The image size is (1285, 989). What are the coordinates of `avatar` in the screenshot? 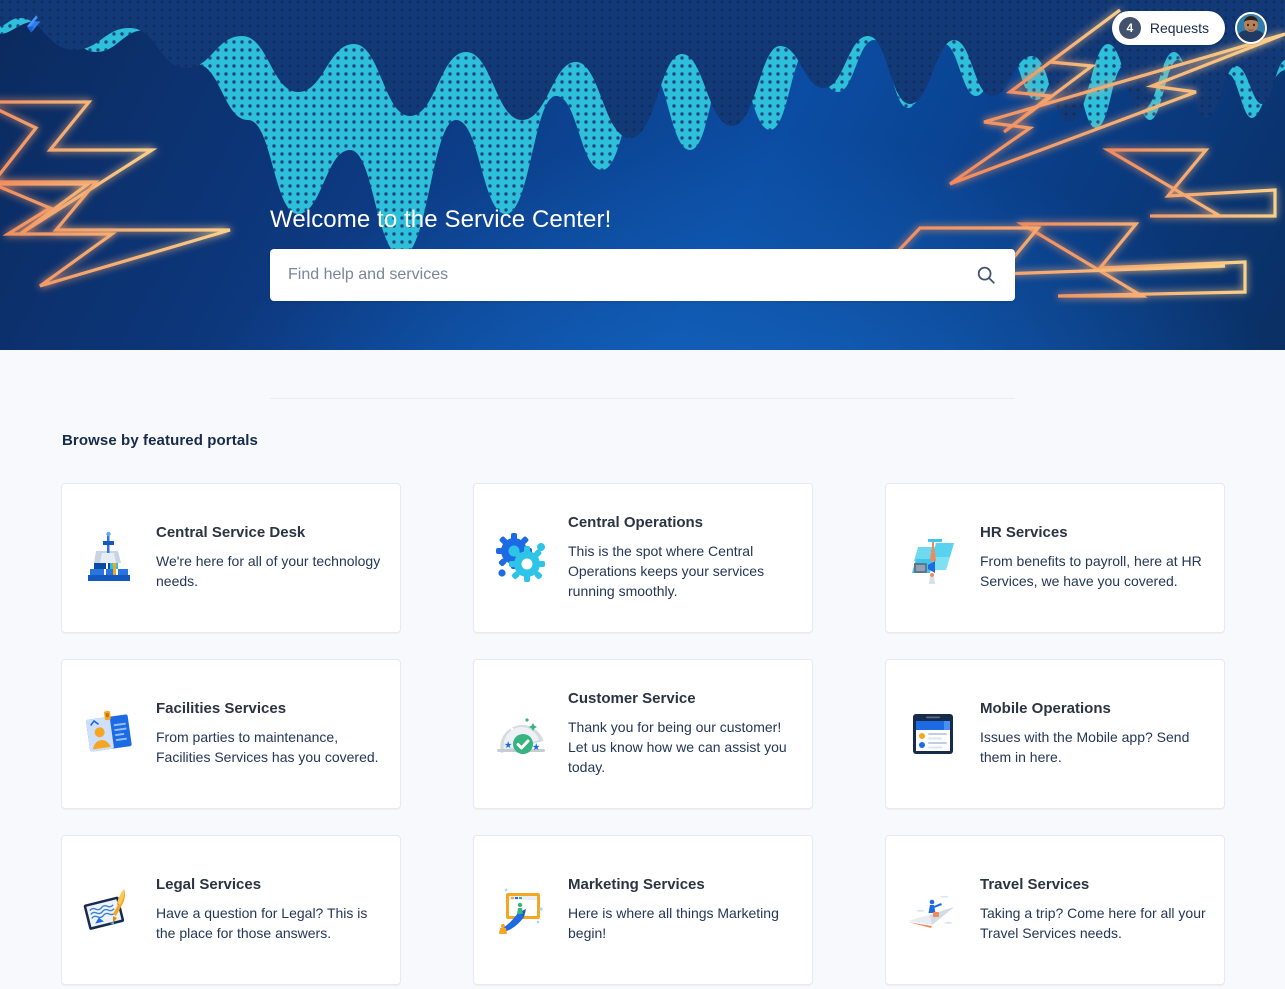 It's located at (1251, 28).